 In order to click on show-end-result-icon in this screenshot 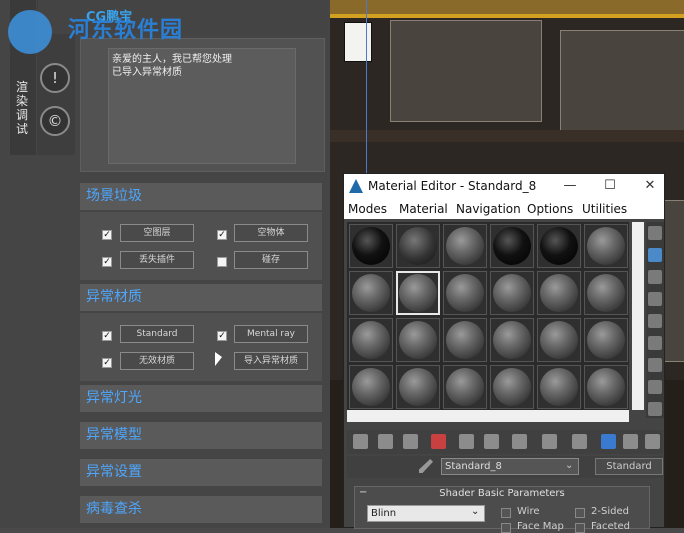, I will do `click(579, 441)`.